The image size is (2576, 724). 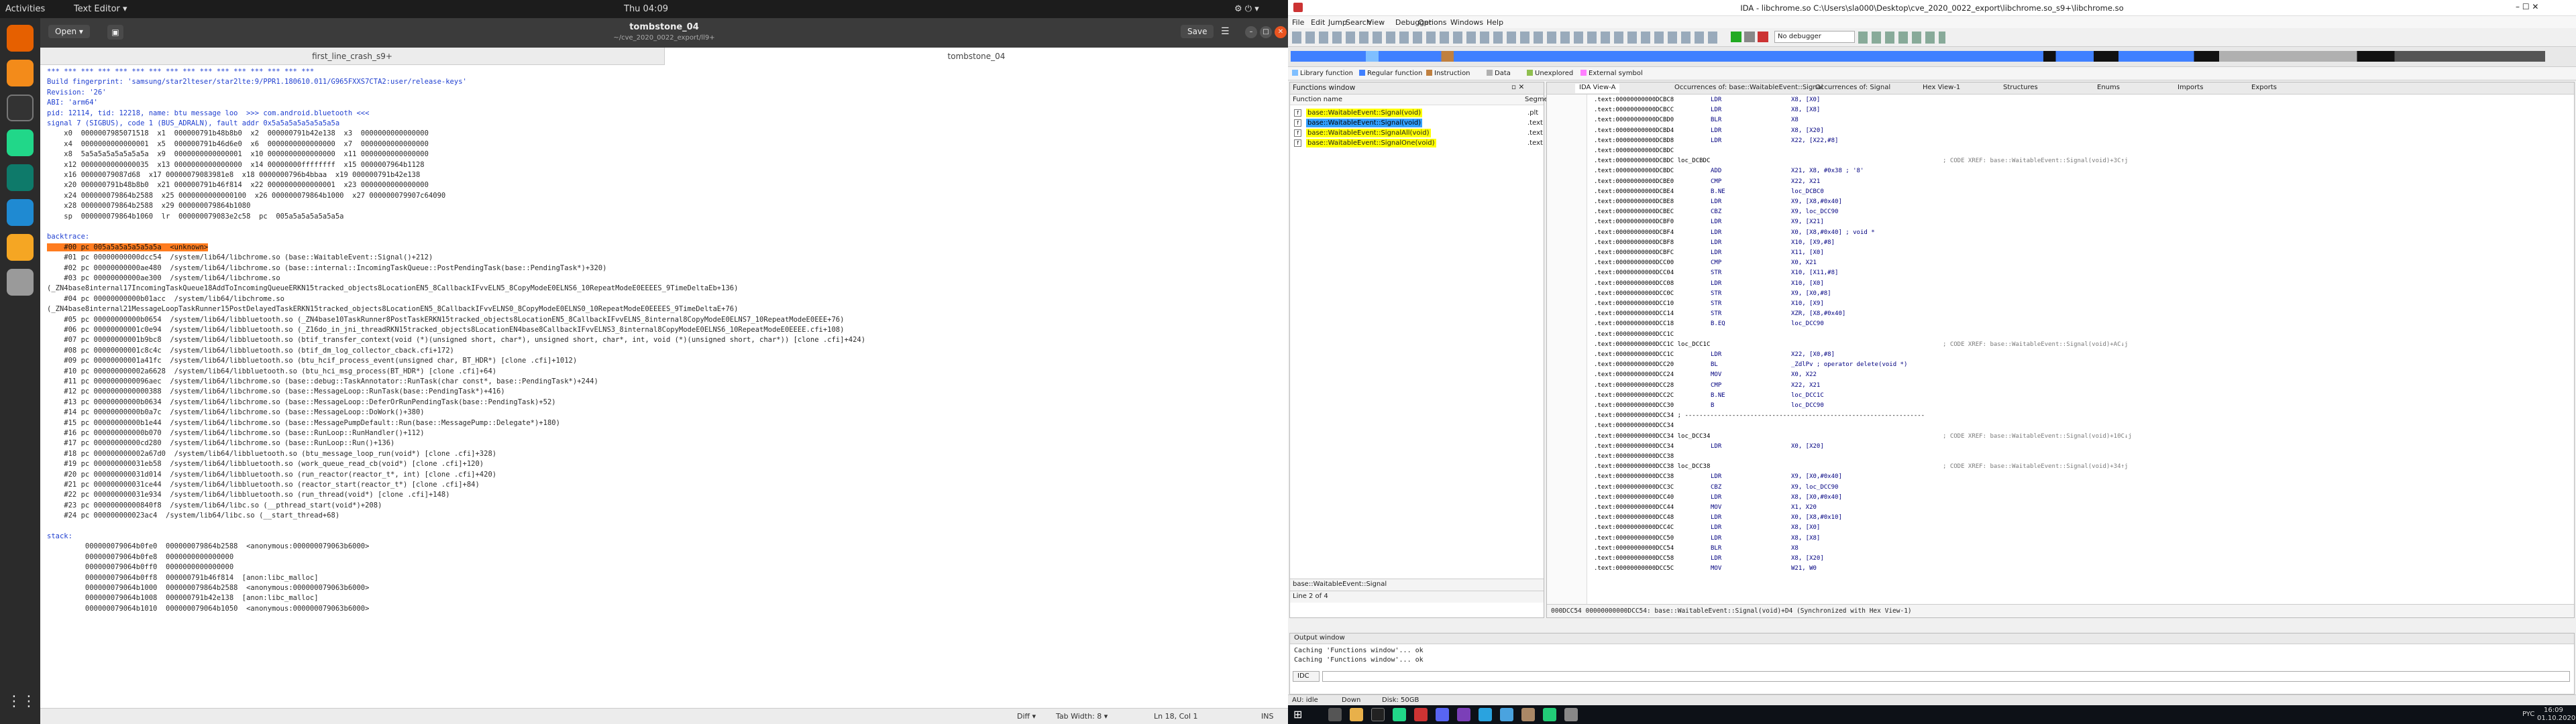 What do you see at coordinates (1707, 538) in the screenshot?
I see `disasm-line: .text:00000000000DCC50 LDR X8, [X8]` at bounding box center [1707, 538].